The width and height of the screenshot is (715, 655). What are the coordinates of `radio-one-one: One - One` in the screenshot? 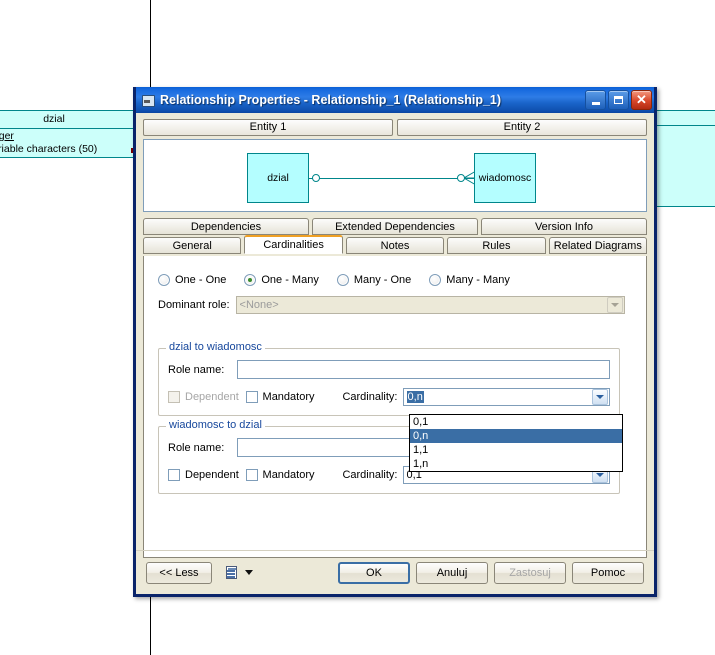 It's located at (192, 280).